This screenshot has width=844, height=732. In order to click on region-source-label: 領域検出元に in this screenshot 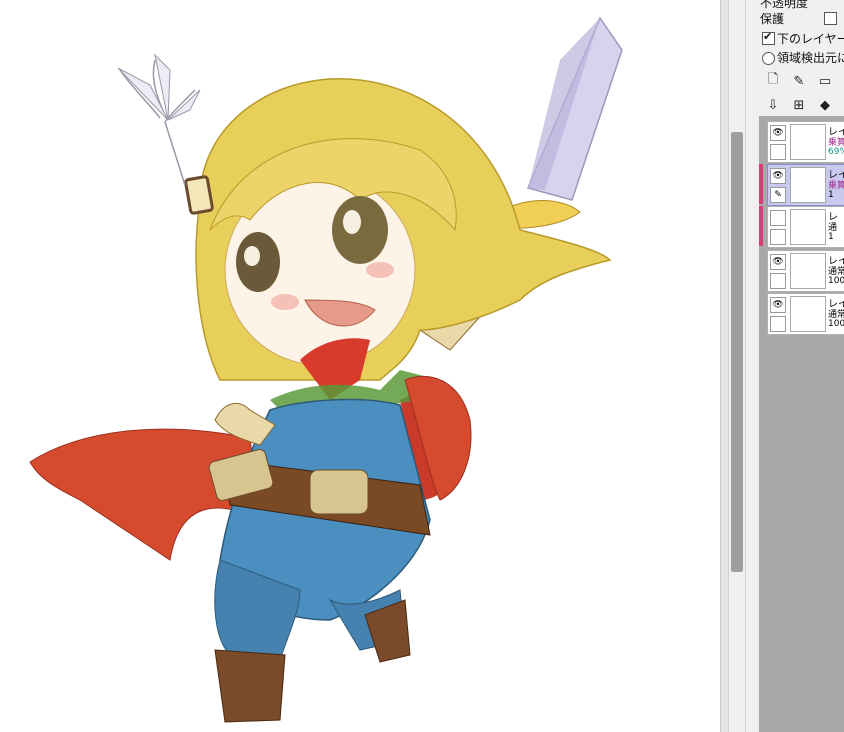, I will do `click(810, 58)`.